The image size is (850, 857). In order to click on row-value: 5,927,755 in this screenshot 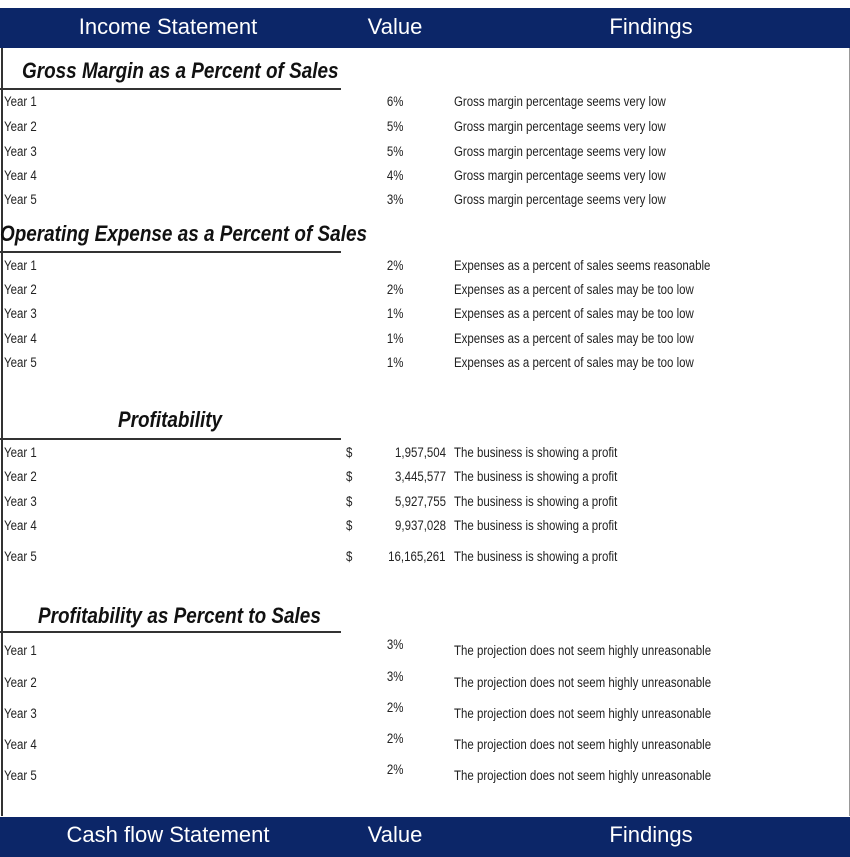, I will do `click(420, 501)`.